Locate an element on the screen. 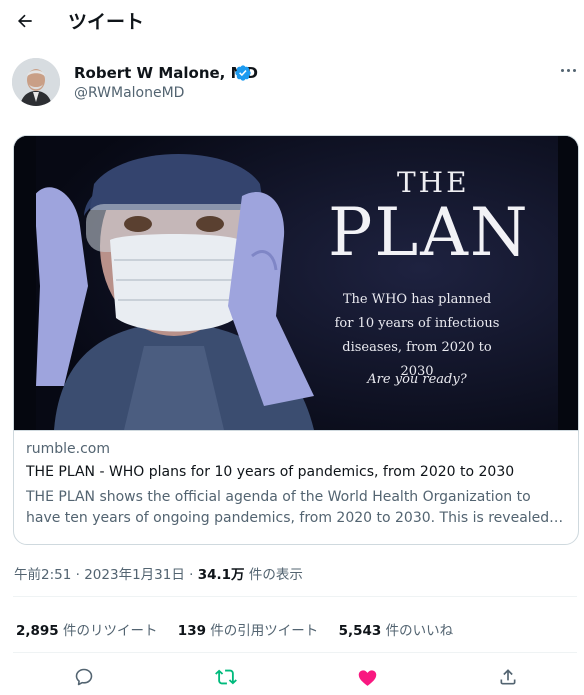 This screenshot has height=695, width=584. back-button is located at coordinates (25, 21).